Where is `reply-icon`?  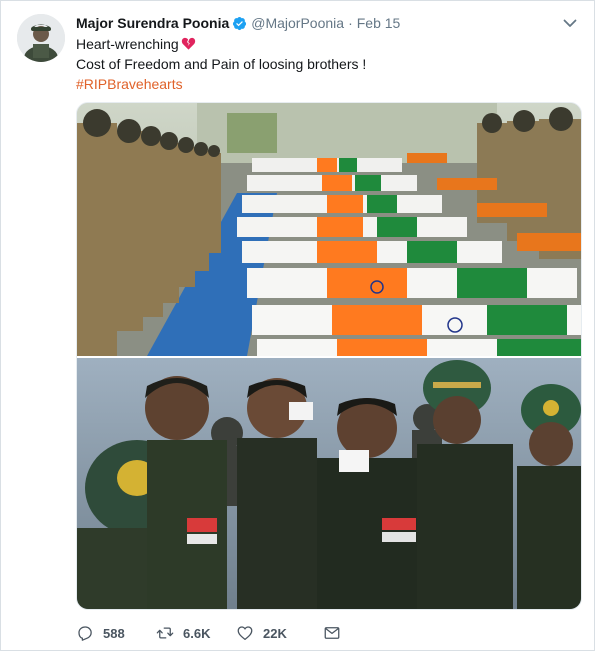
reply-icon is located at coordinates (85, 633).